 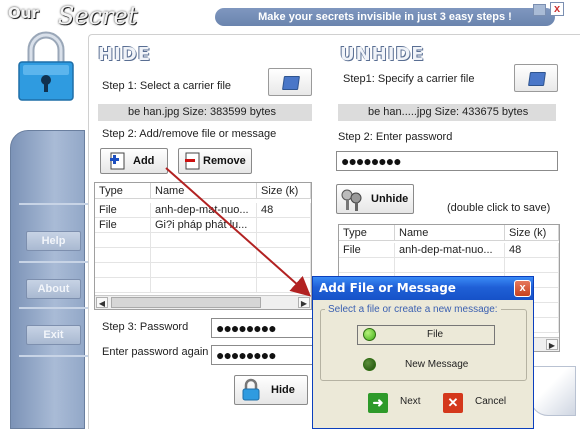 I want to click on sidebar-panel: Help About Exit, so click(x=49, y=279).